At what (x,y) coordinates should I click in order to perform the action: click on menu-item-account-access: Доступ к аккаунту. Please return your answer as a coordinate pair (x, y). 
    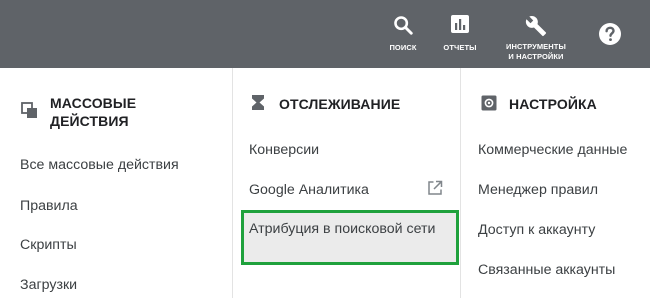
    Looking at the image, I should click on (536, 230).